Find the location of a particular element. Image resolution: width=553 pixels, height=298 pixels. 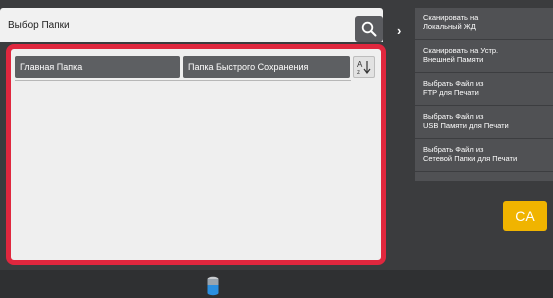

svg-text: A is located at coordinates (360, 64).